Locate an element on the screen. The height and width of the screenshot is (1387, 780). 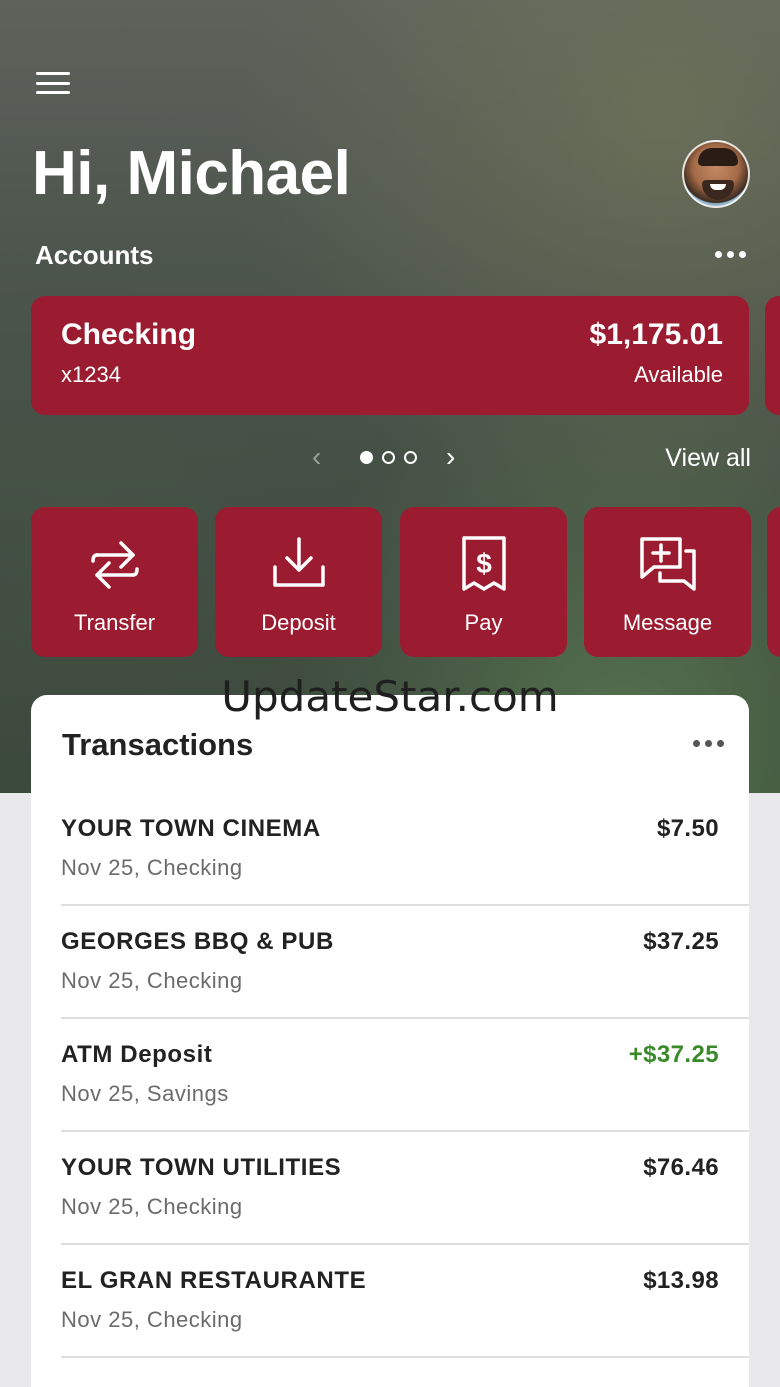
deposit-button: Deposit is located at coordinates (298, 582).